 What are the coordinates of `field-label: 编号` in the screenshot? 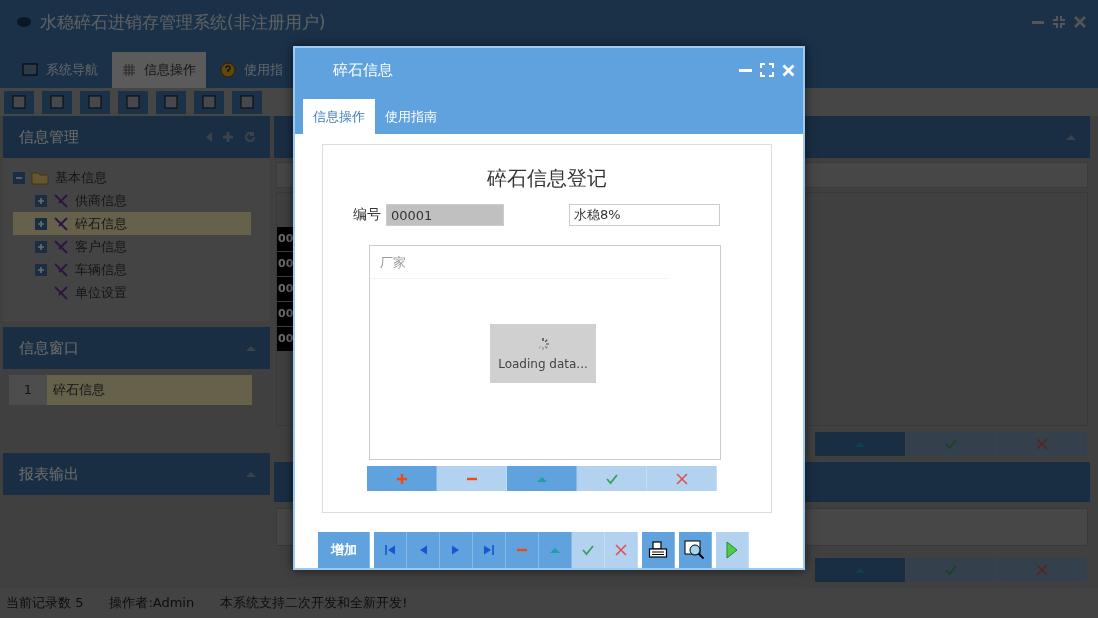 It's located at (367, 215).